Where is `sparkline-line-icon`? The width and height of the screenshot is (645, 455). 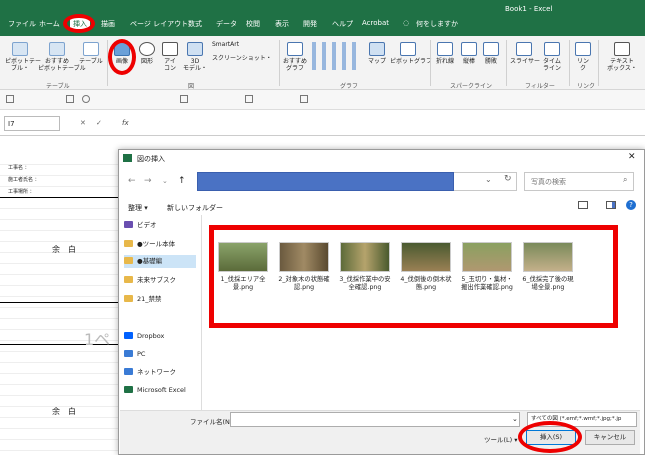 sparkline-line-icon is located at coordinates (445, 49).